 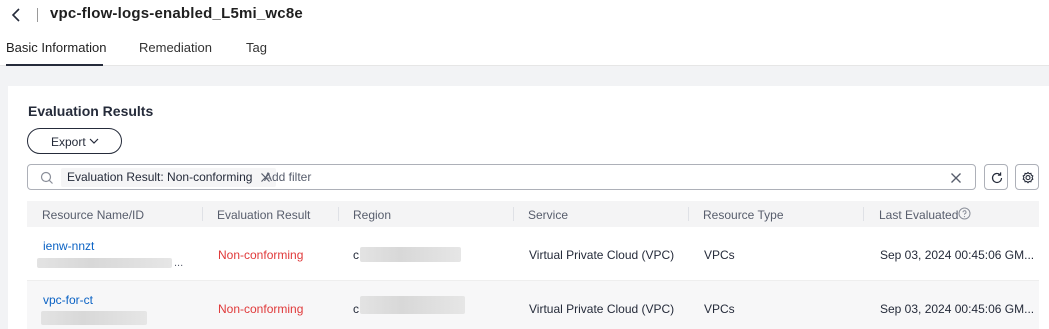 I want to click on column-header-service: Service, so click(x=548, y=215).